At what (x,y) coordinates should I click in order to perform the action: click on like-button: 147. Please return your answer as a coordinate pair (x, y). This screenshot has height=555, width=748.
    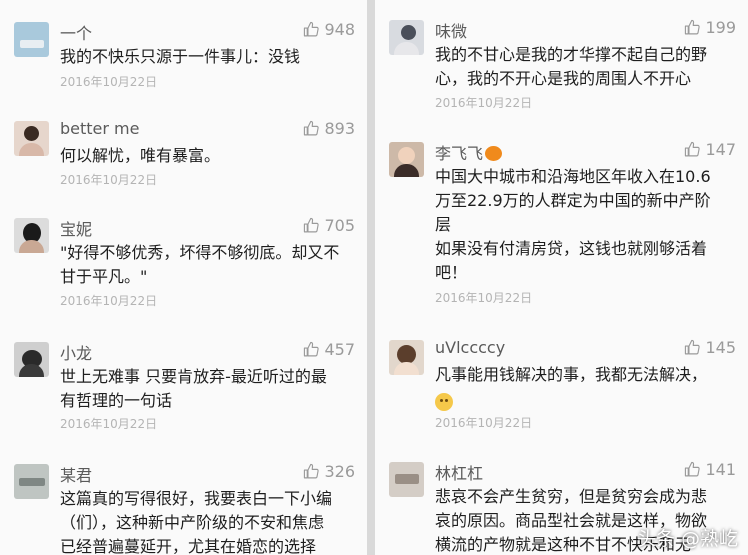
    Looking at the image, I should click on (710, 149).